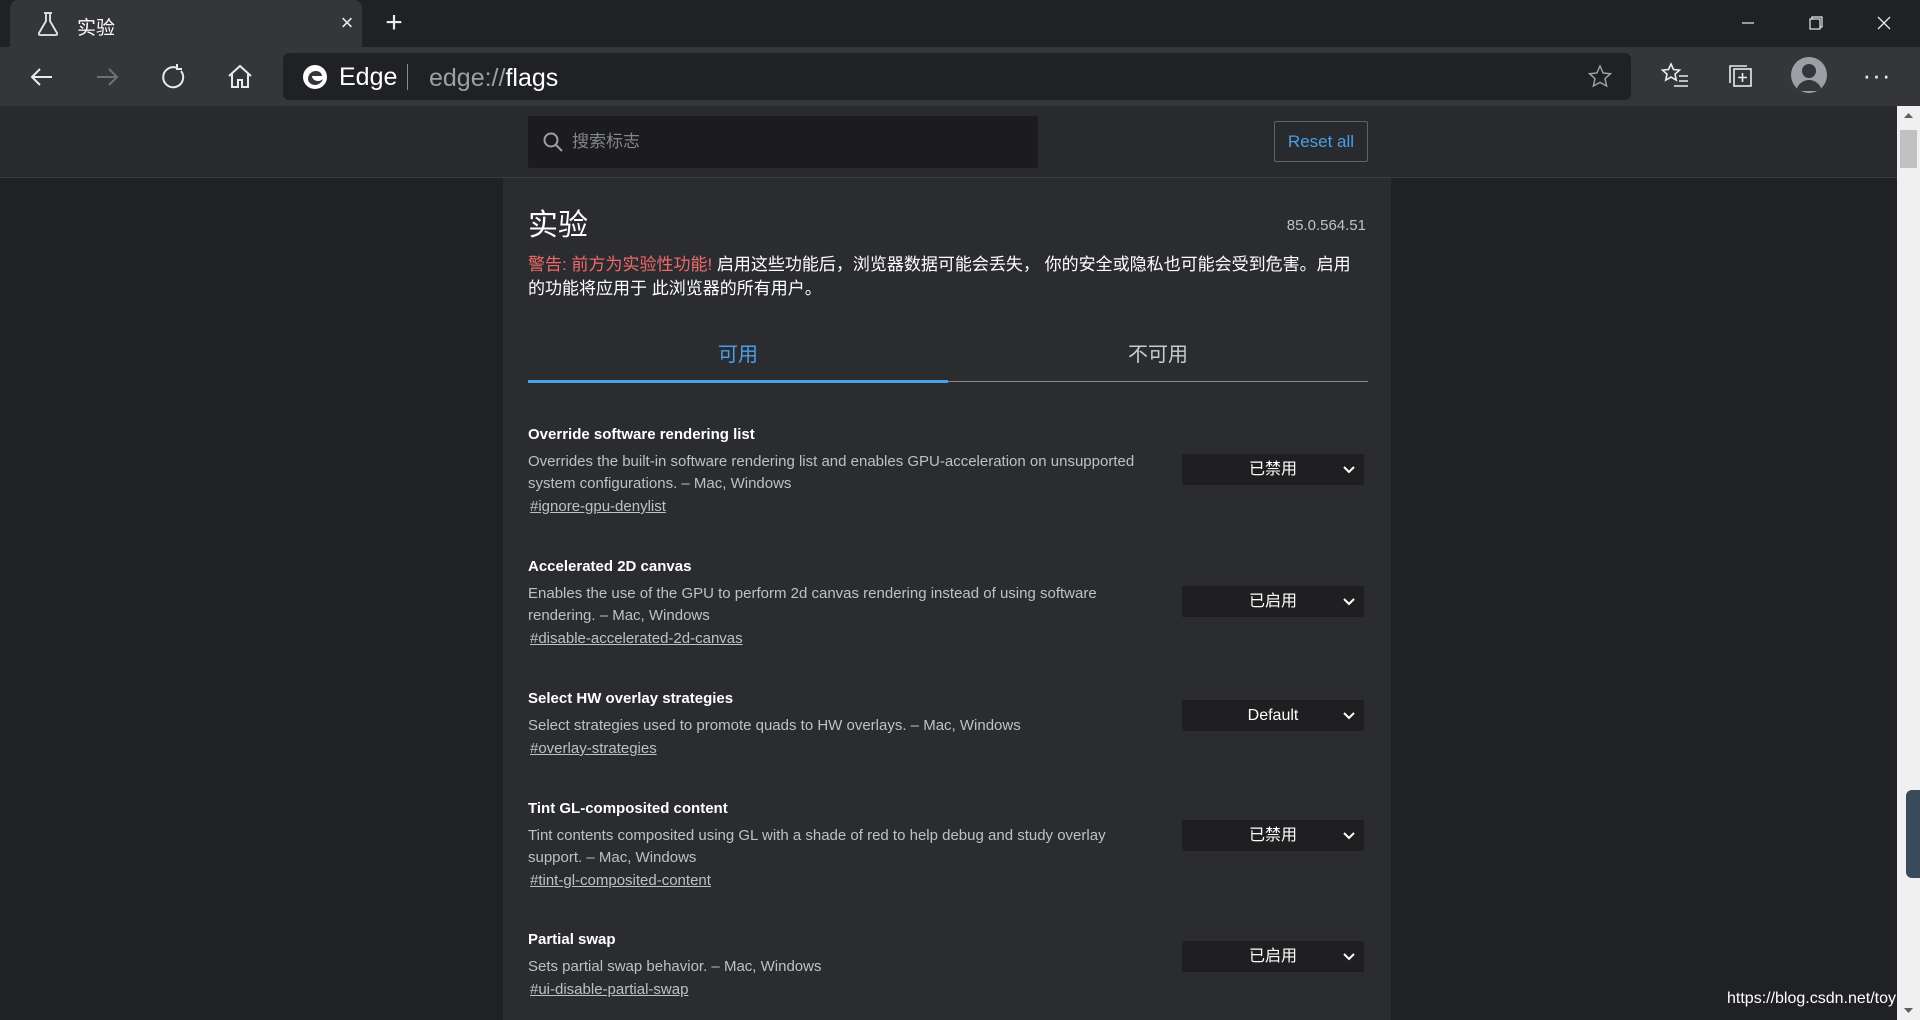  What do you see at coordinates (738, 381) in the screenshot?
I see `active-tab-indicator` at bounding box center [738, 381].